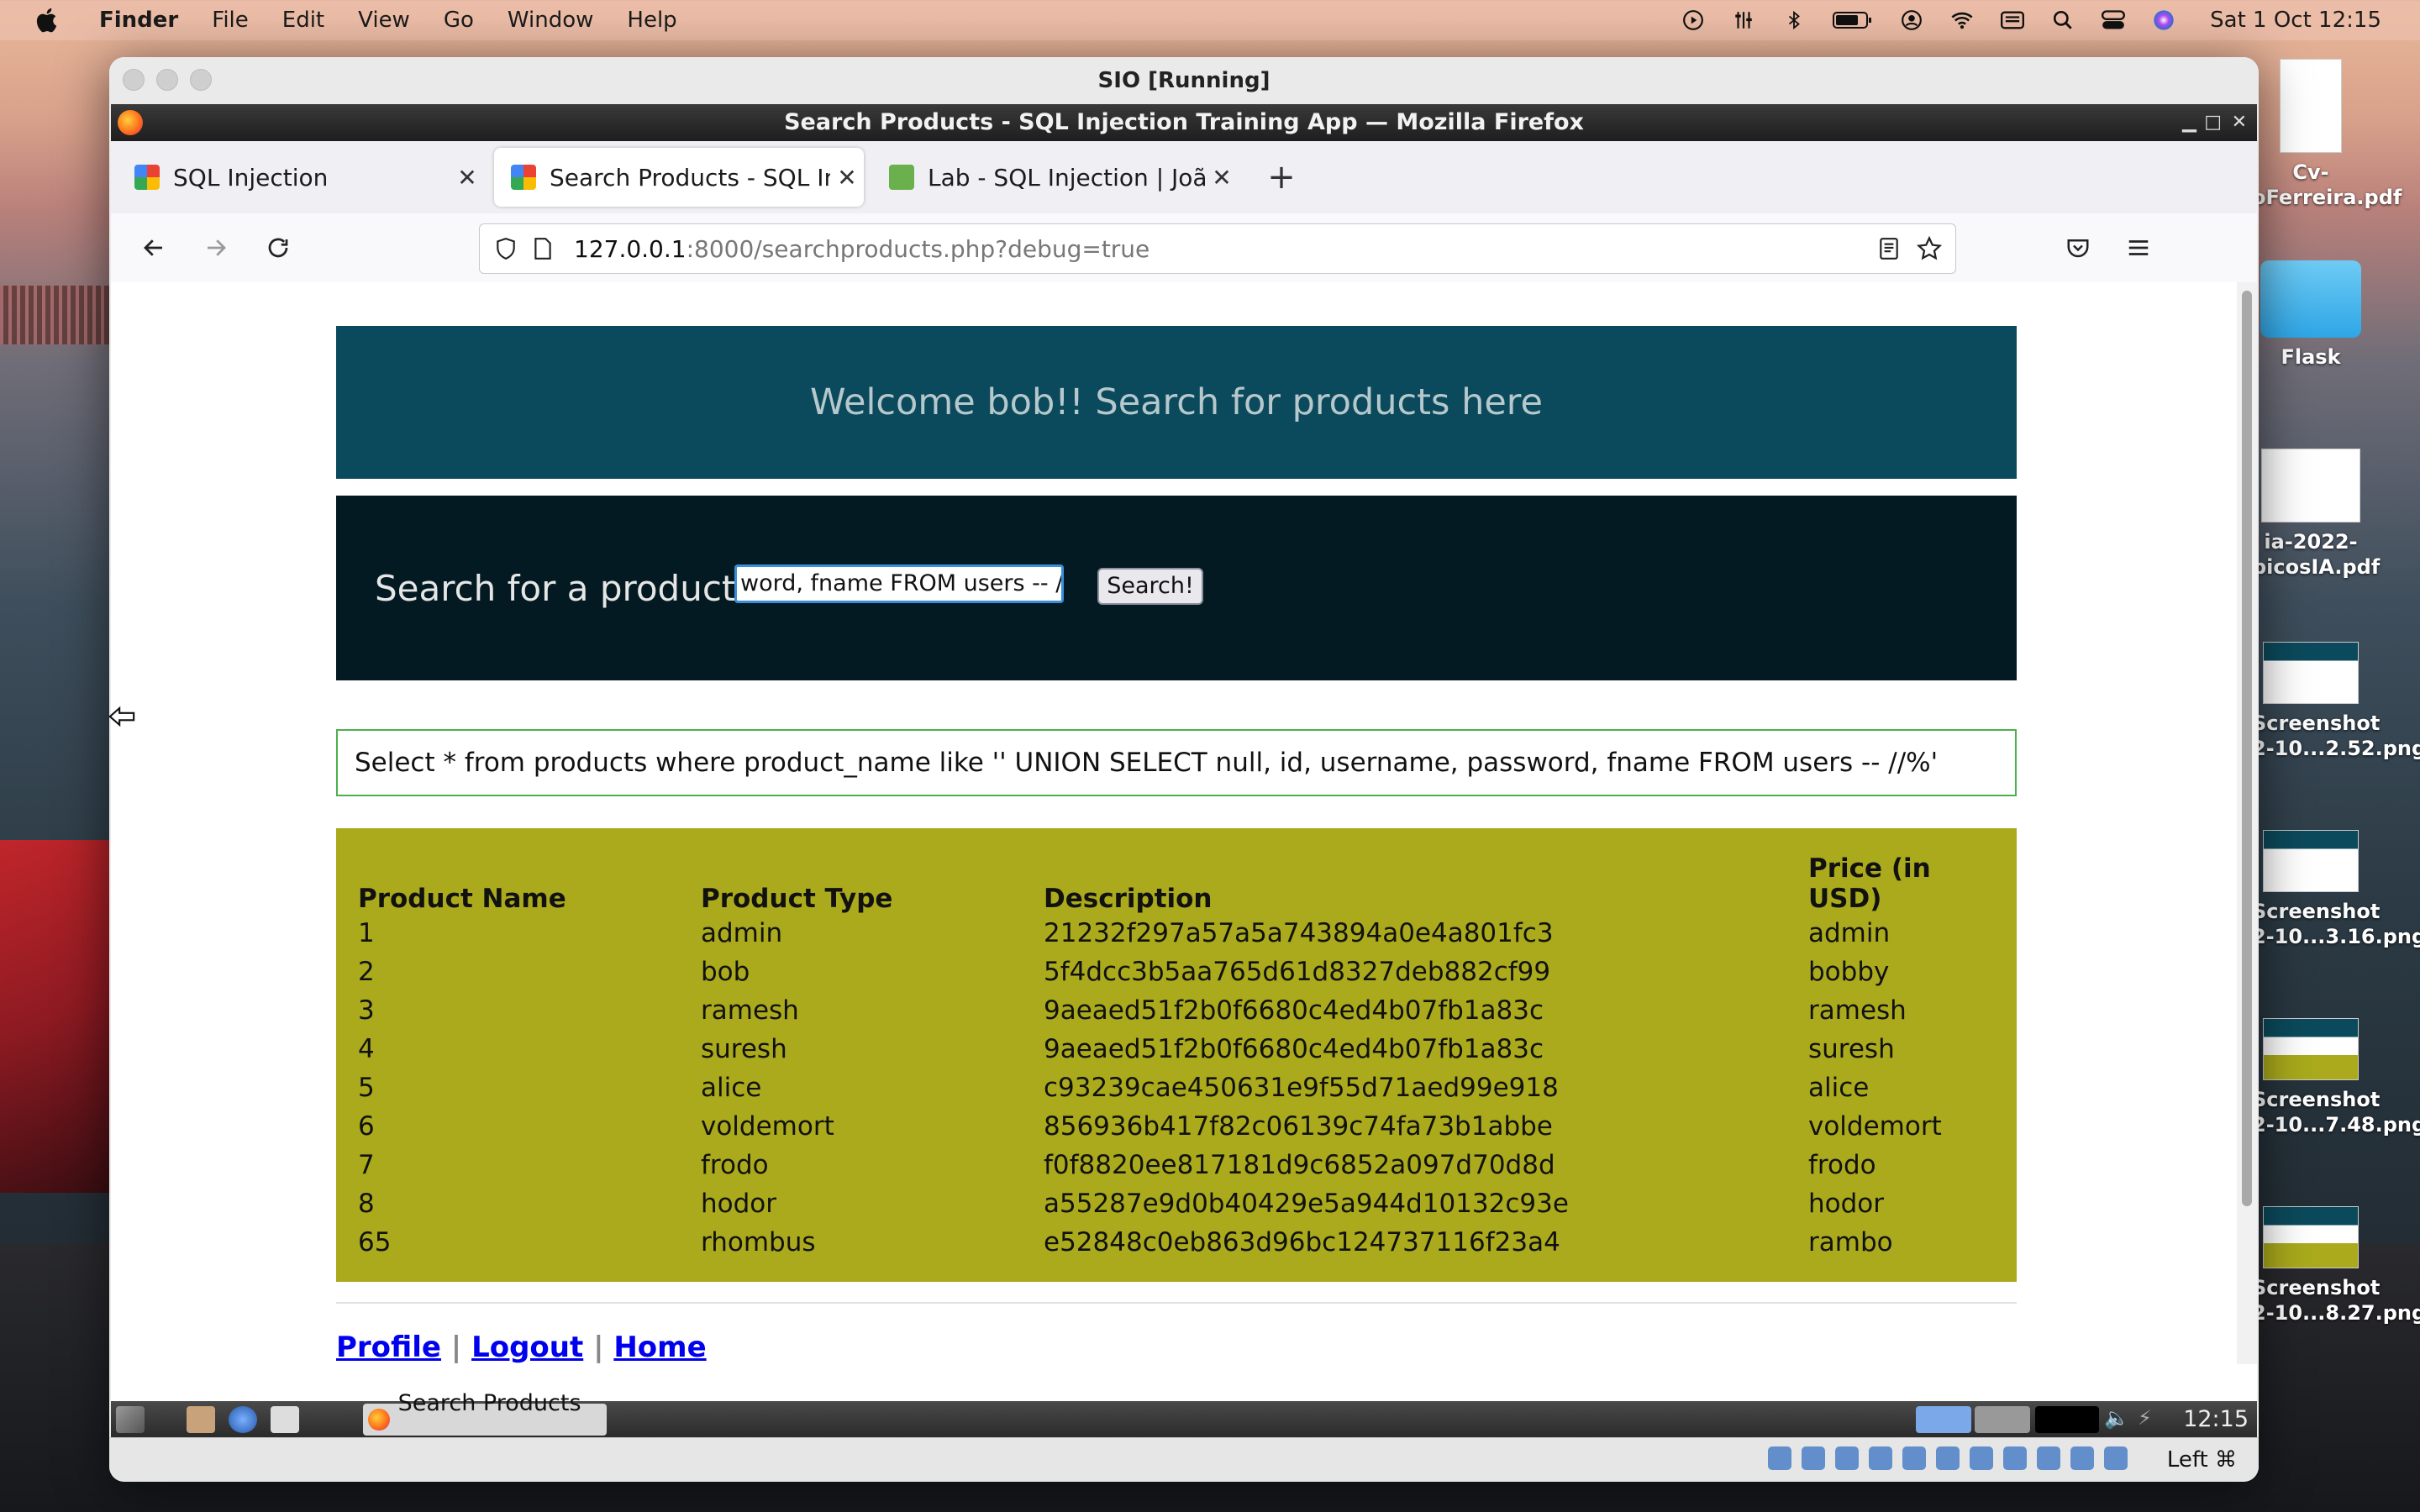  Describe the element at coordinates (735, 1165) in the screenshot. I see `cell-product-type: frodo` at that location.